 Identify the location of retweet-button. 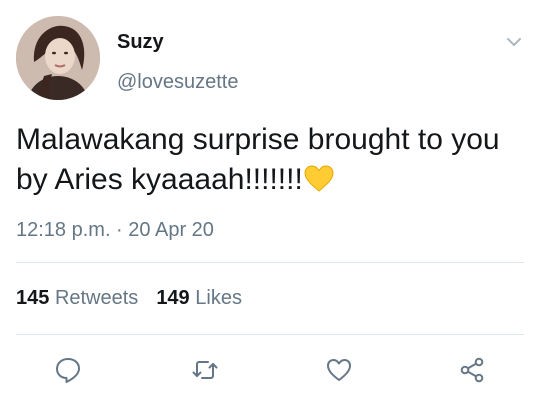
(205, 370).